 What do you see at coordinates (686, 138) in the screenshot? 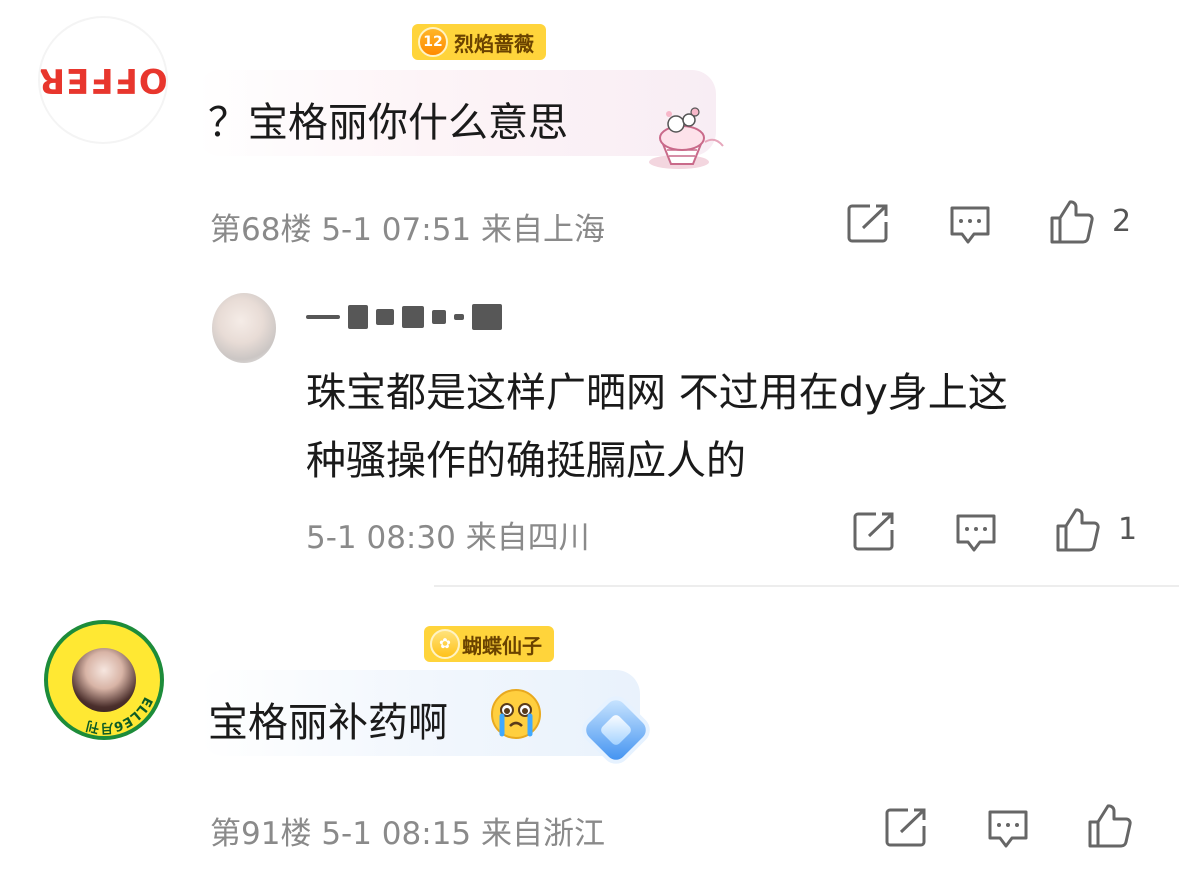
I see `cupcake-sticker-icon` at bounding box center [686, 138].